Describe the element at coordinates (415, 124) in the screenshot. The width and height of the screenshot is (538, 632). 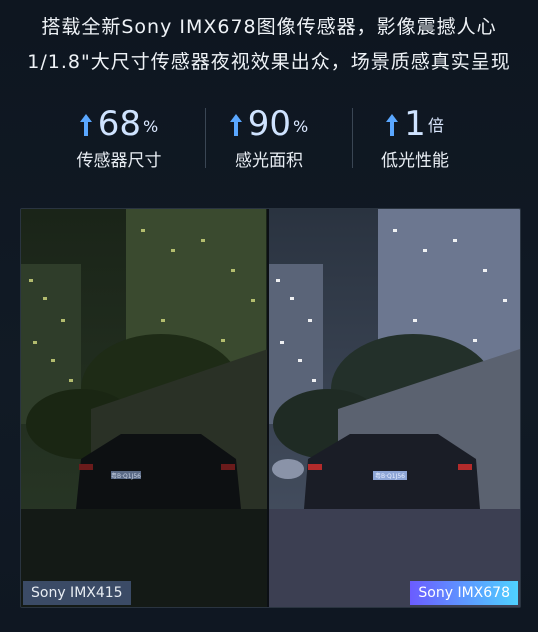
I see `stat-value: 1` at that location.